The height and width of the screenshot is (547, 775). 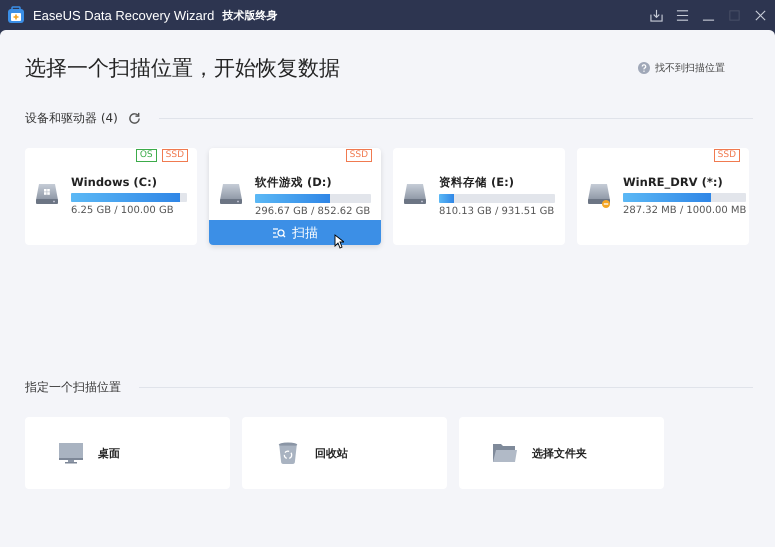 I want to click on drive-card: 资料存储 (E:) 810.13 GB / 931.51 GB, so click(x=479, y=196).